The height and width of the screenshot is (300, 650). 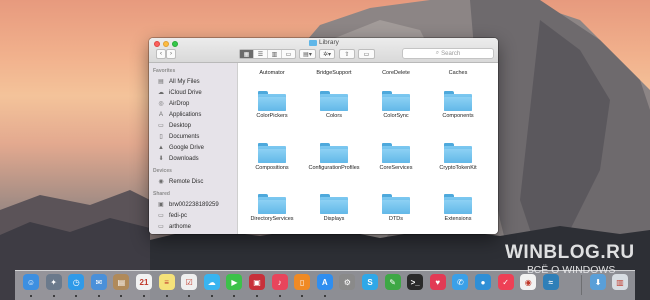 I want to click on sidebar-item-label: Downloads, so click(x=184, y=158).